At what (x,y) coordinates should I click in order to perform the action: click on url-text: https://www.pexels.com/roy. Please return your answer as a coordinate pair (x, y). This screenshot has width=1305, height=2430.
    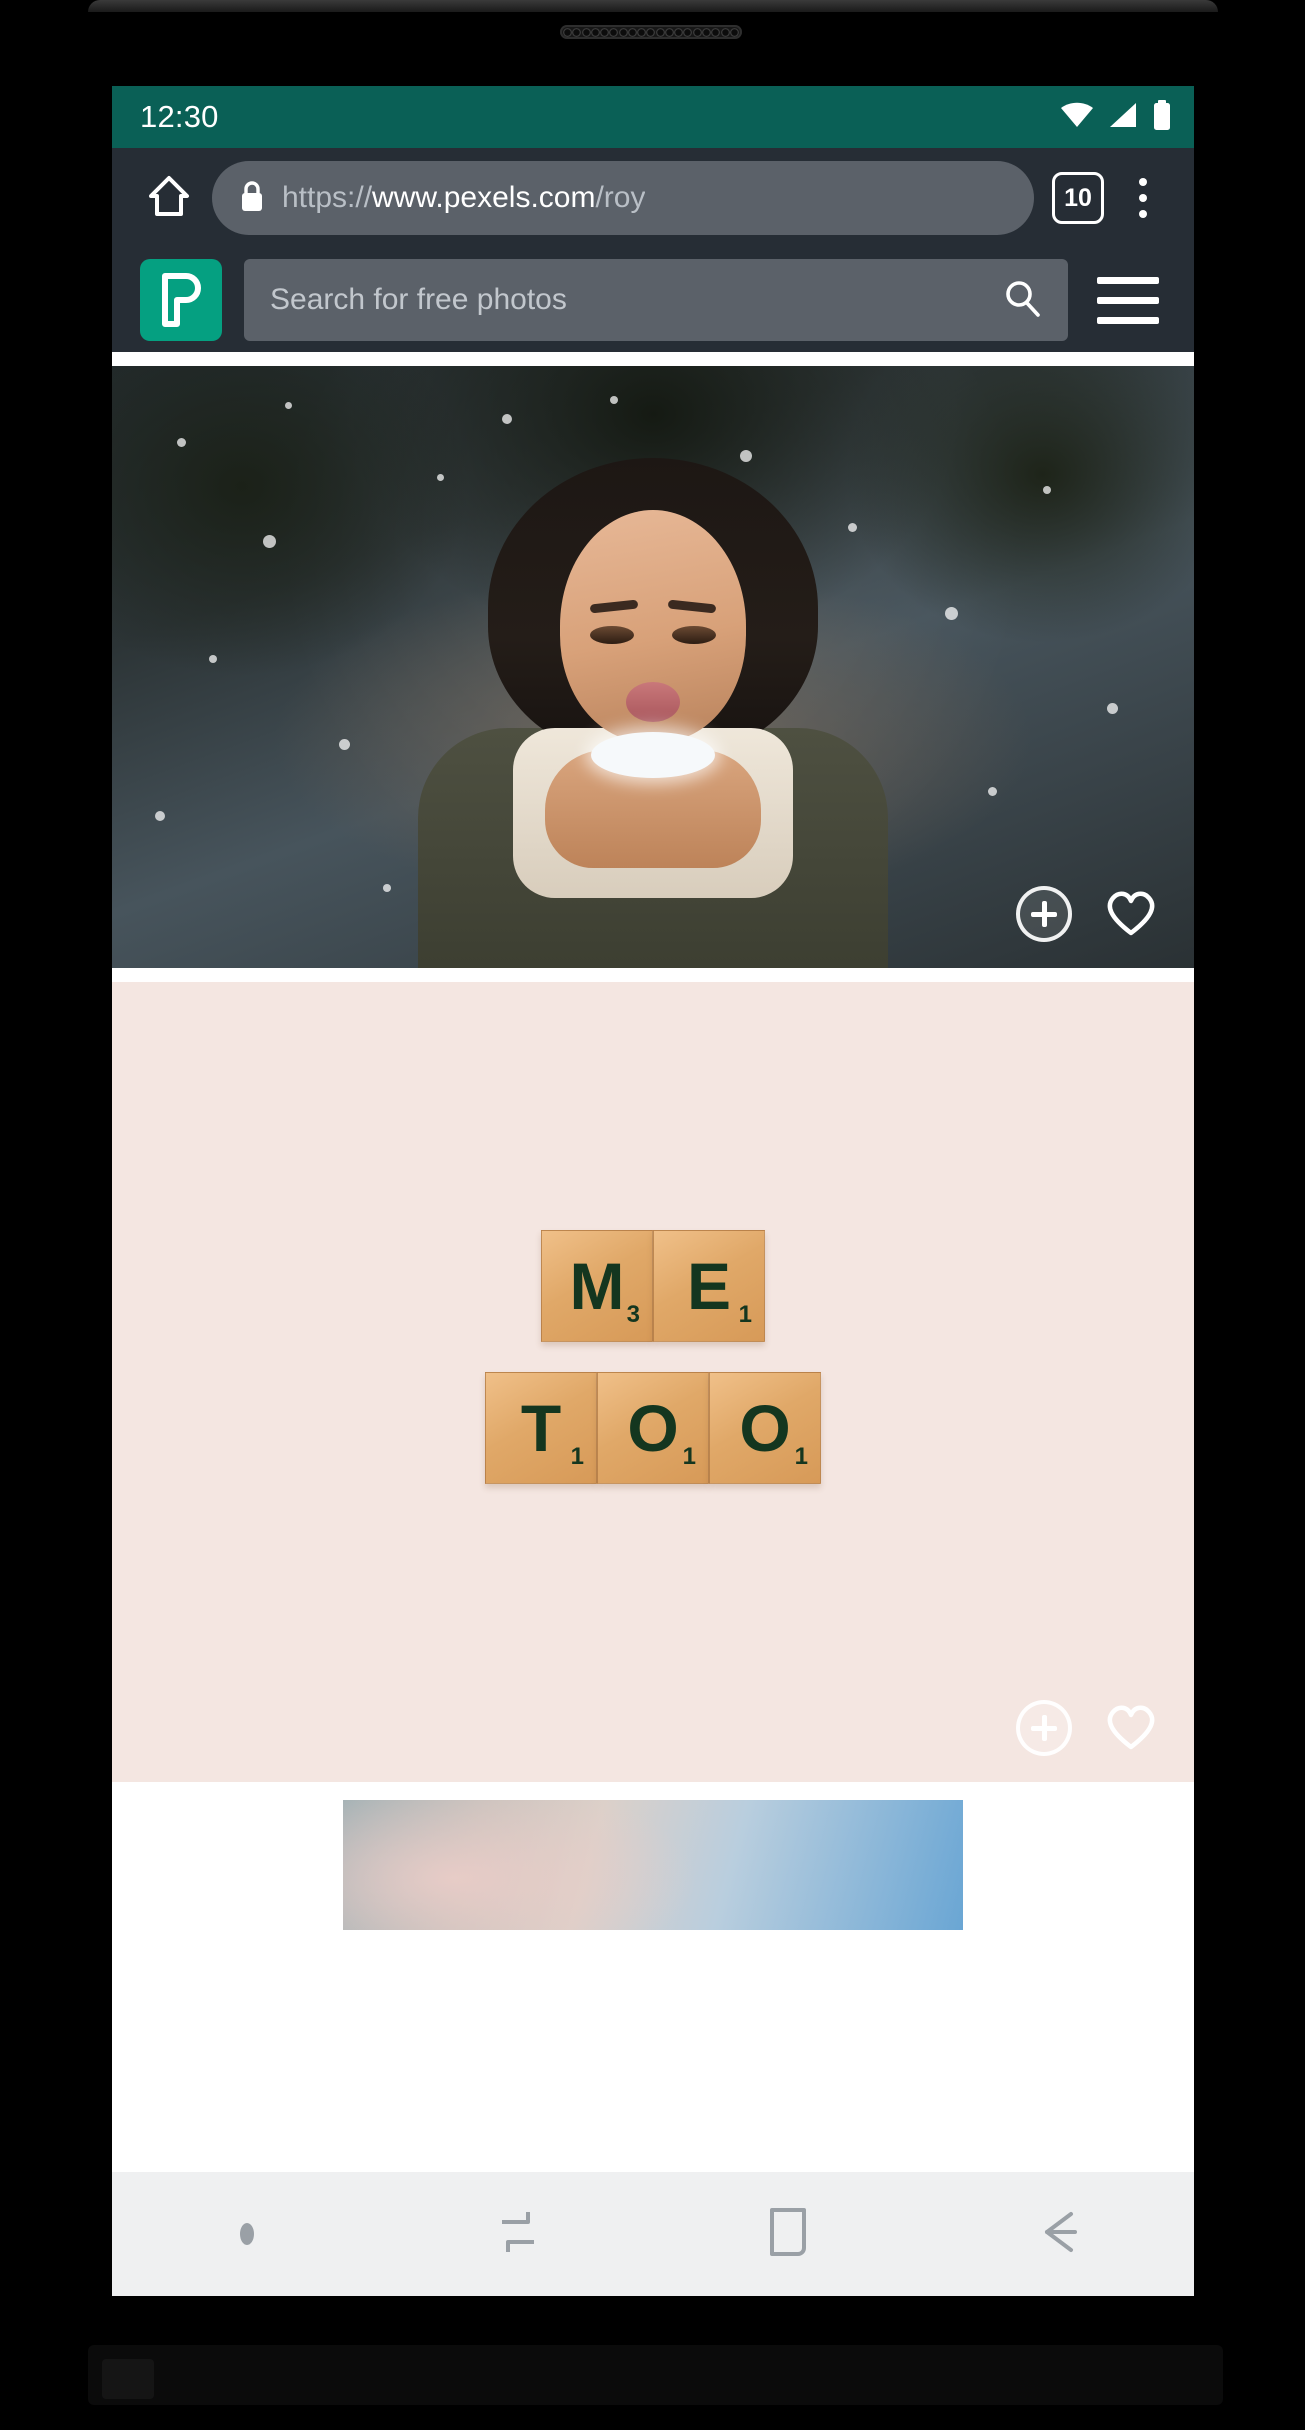
    Looking at the image, I should click on (463, 198).